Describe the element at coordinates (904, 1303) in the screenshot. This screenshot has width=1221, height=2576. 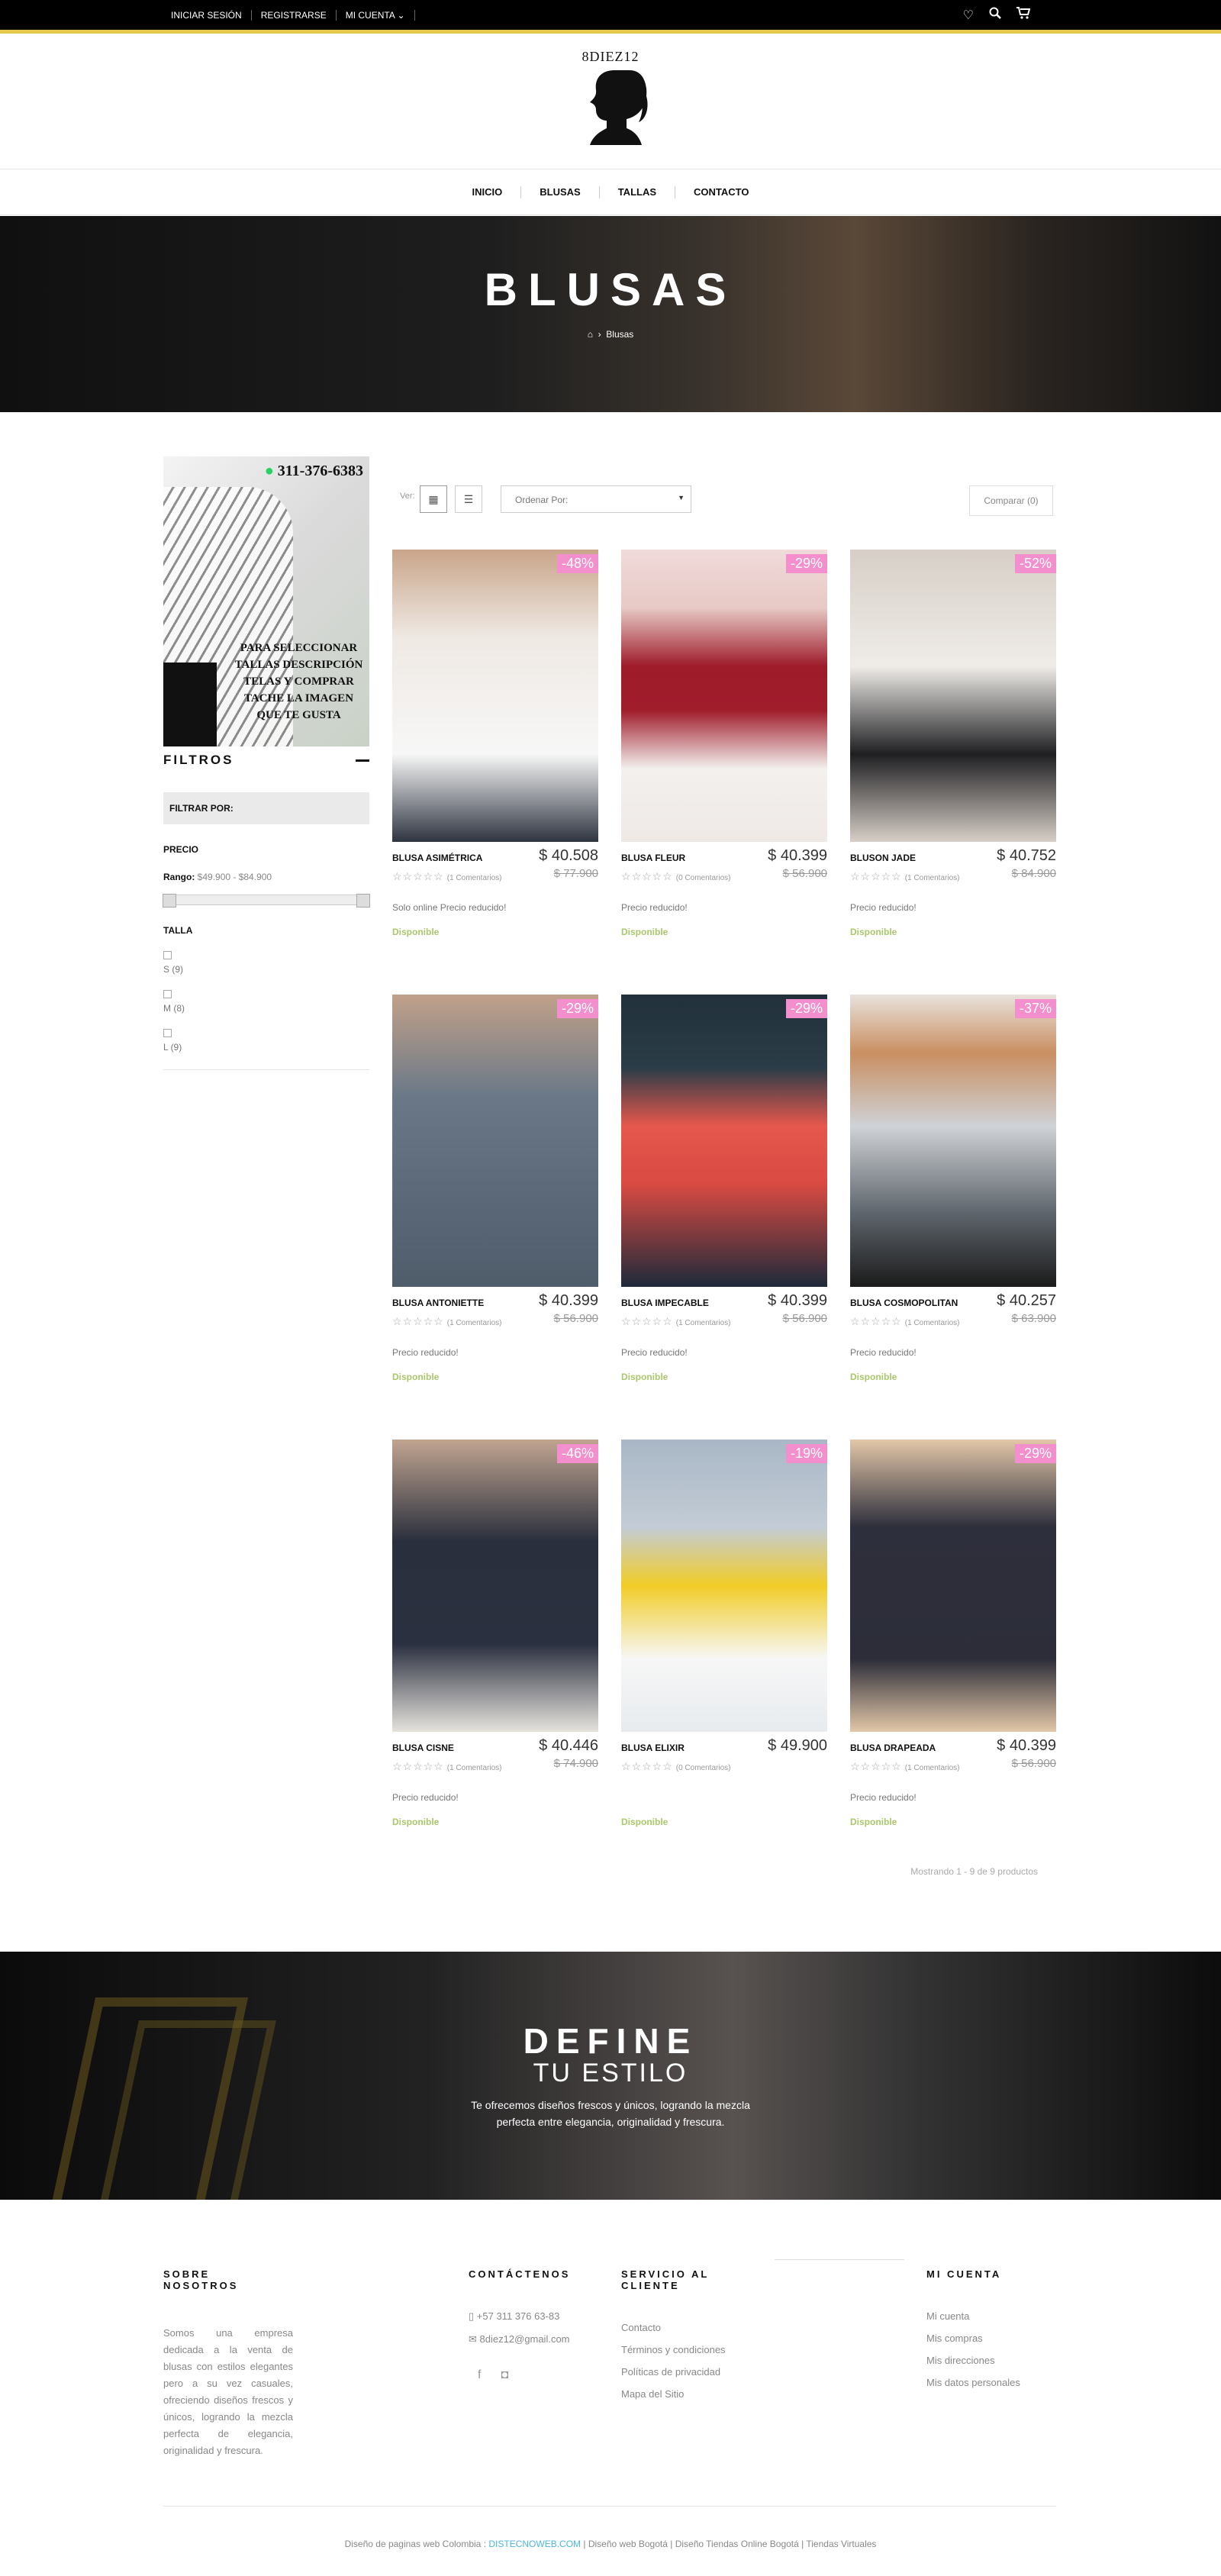
I see `product-name: BLUSA COSMOPOLITAN` at that location.